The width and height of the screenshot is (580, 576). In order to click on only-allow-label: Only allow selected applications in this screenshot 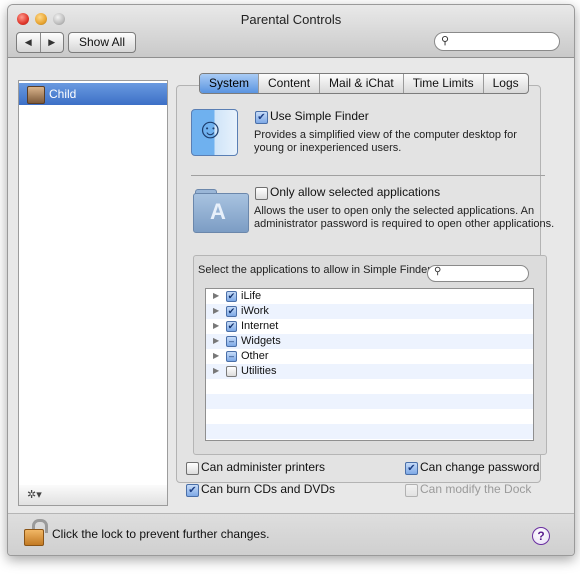, I will do `click(355, 192)`.